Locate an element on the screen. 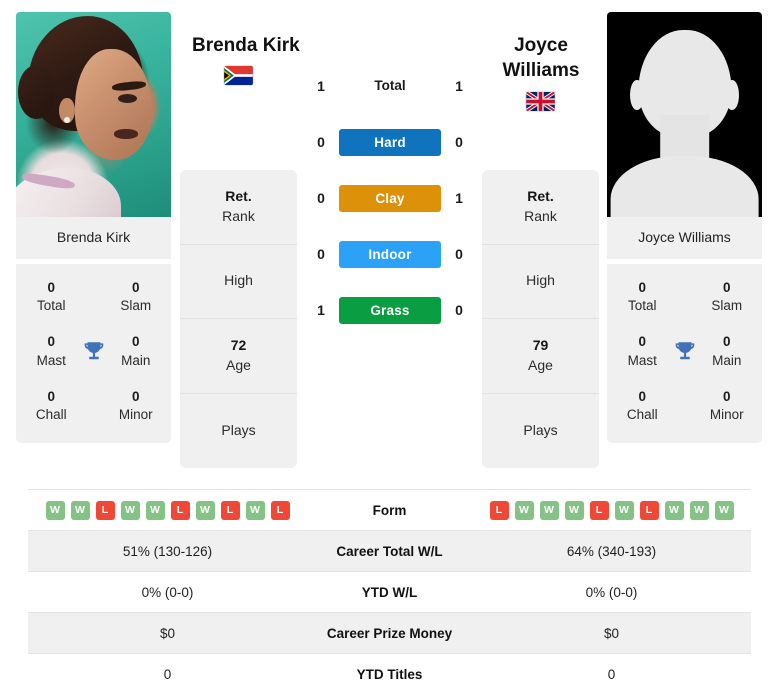 The image size is (779, 699). united-kingdom-flag-icon is located at coordinates (540, 101).